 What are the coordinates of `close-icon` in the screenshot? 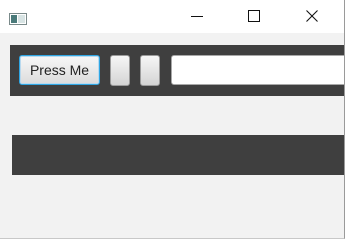 It's located at (312, 16).